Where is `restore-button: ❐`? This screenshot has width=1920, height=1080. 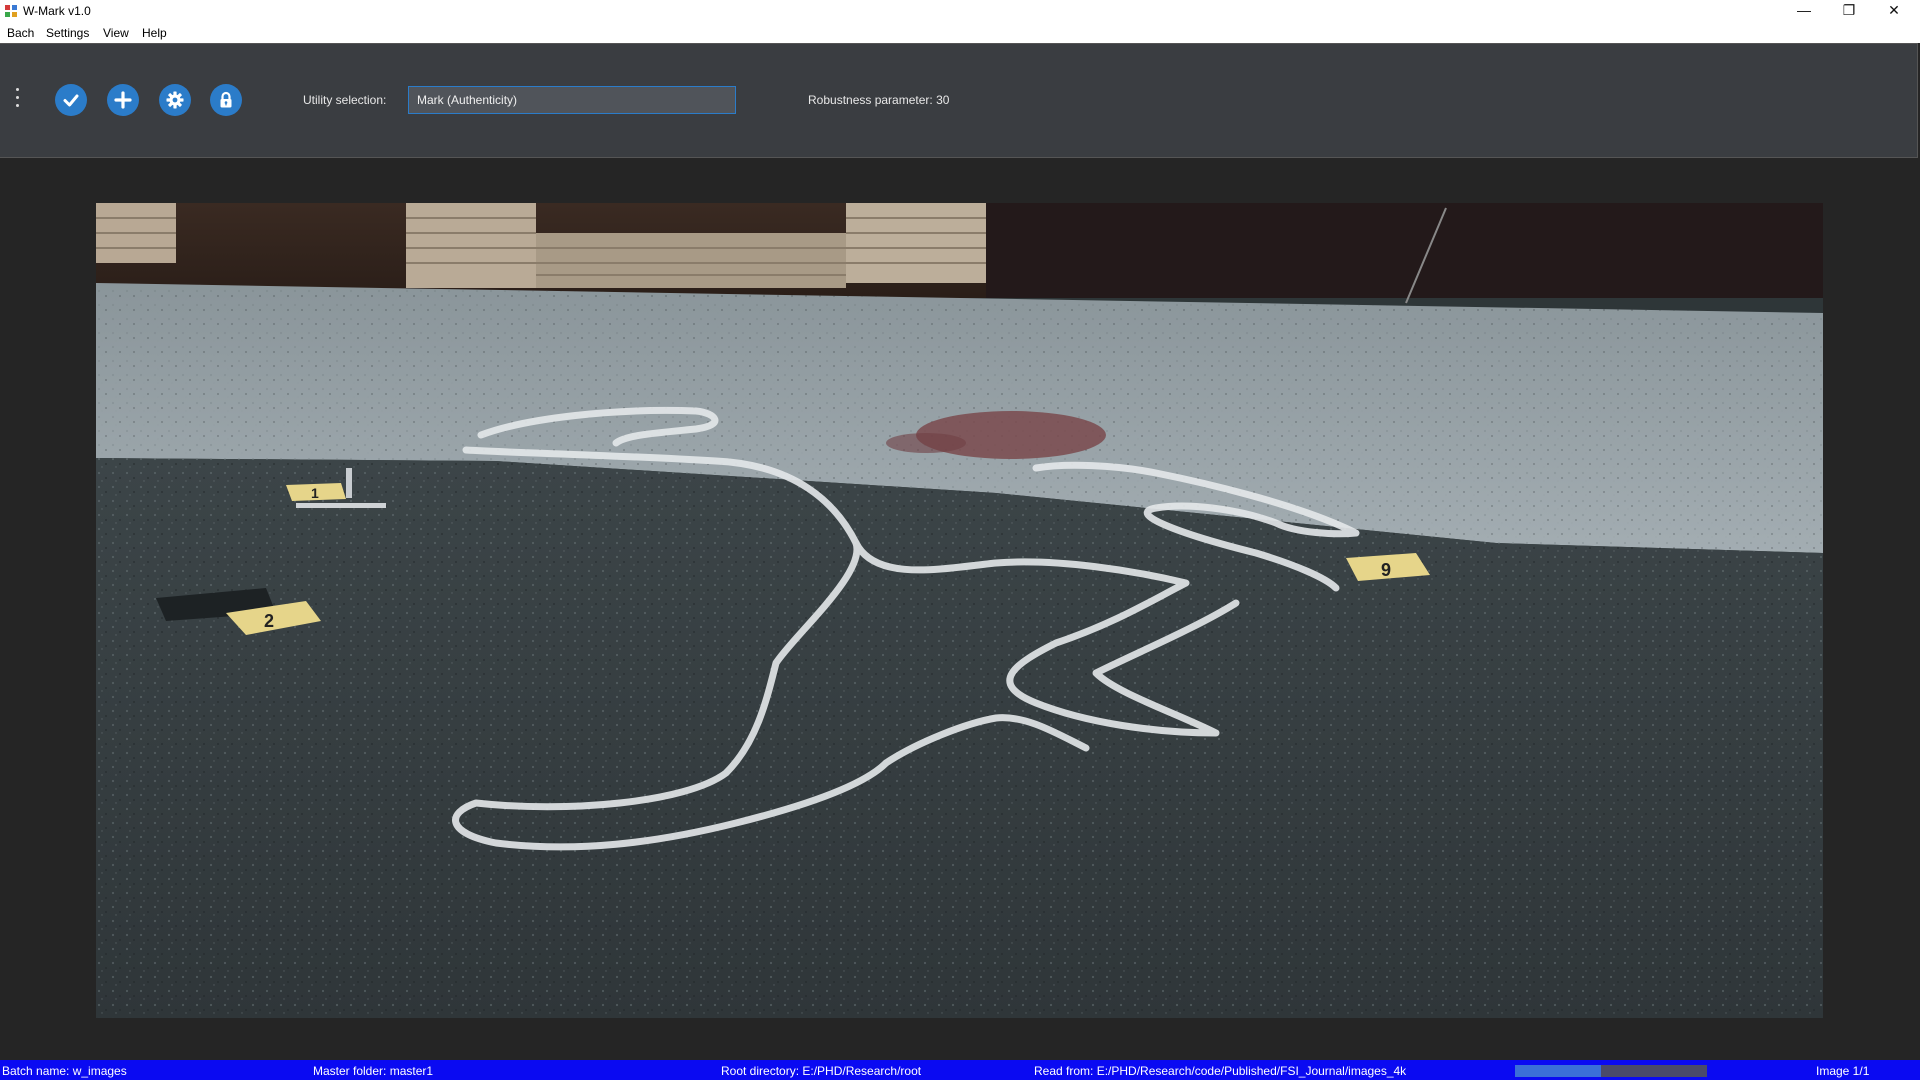
restore-button: ❐ is located at coordinates (1849, 11).